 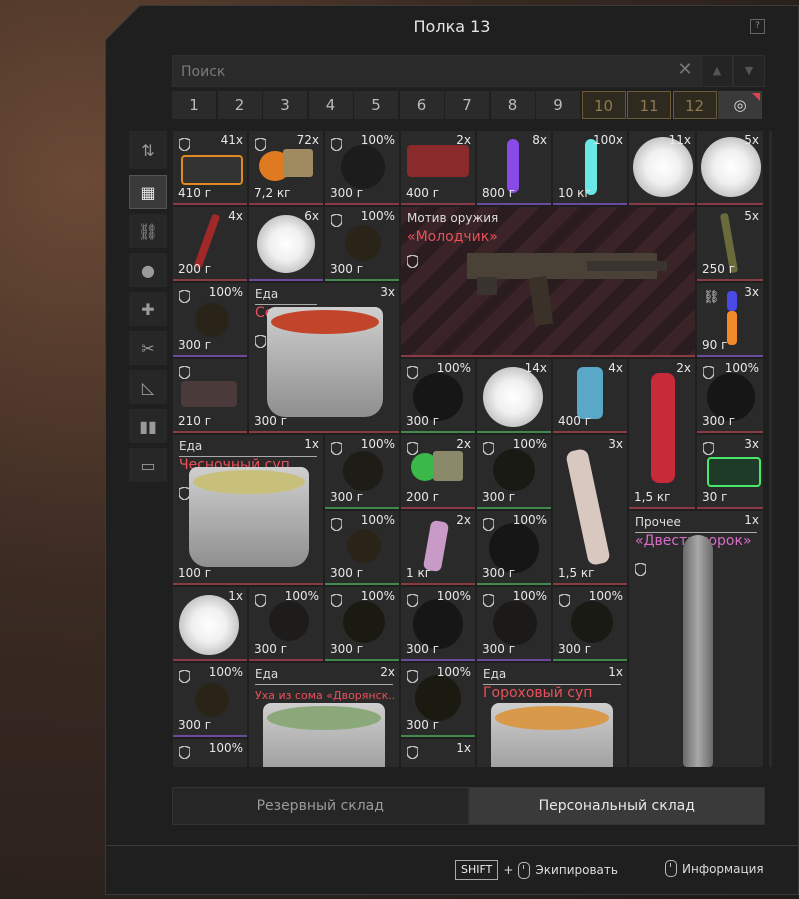 I want to click on item-cell: 41x 410 г, so click(x=210, y=168).